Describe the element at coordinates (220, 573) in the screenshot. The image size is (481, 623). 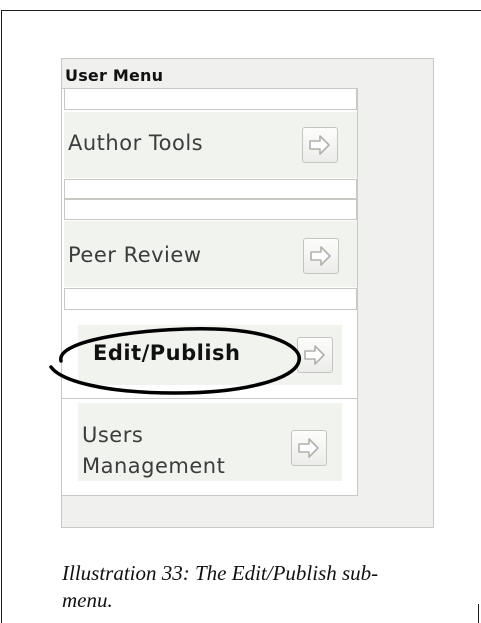
I see `caption-line-1: Illustration 33: The Edit/Publish sub-` at that location.